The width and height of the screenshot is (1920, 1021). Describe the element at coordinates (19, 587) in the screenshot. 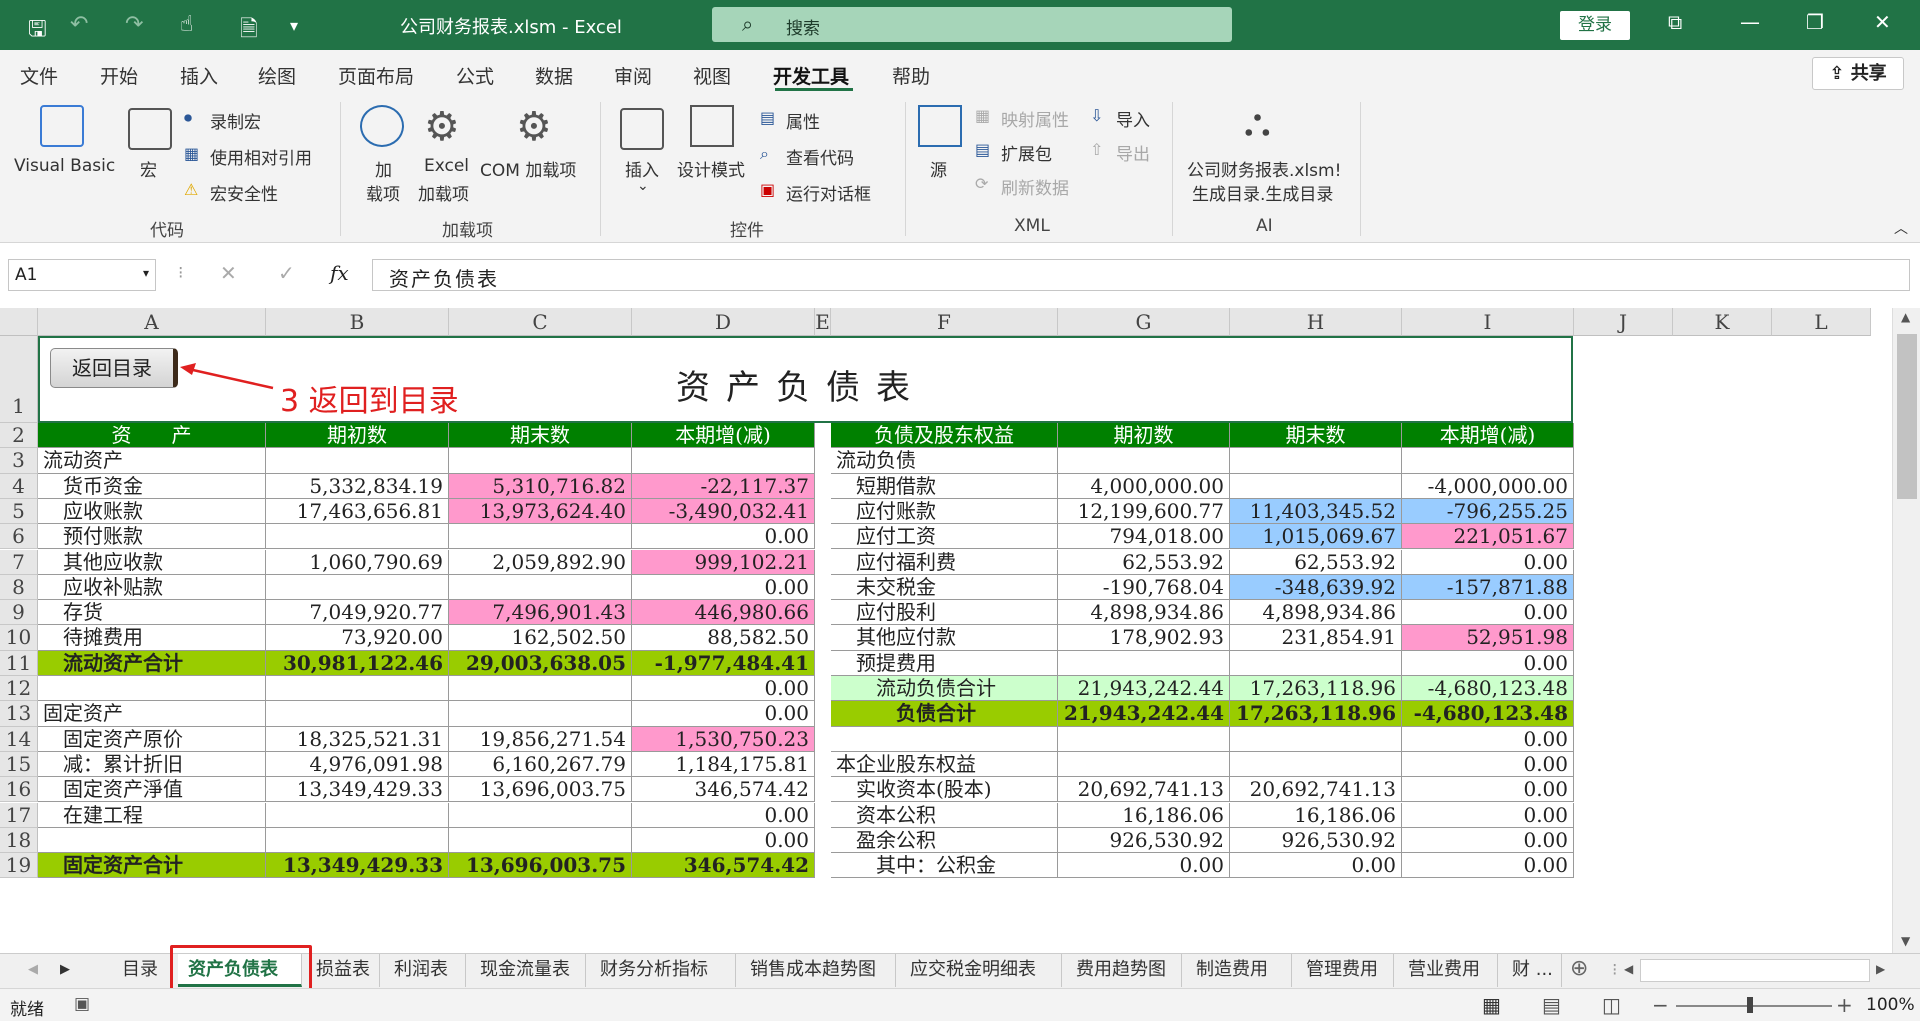

I see `row-header: 8` at that location.